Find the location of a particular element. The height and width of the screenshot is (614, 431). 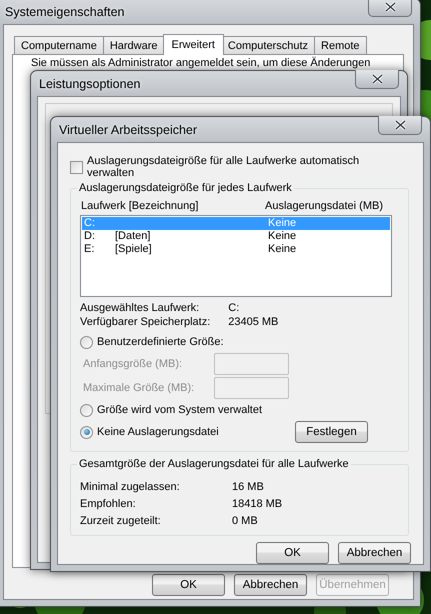

radio-label: Keine Auslagerungsdatei is located at coordinates (158, 432).